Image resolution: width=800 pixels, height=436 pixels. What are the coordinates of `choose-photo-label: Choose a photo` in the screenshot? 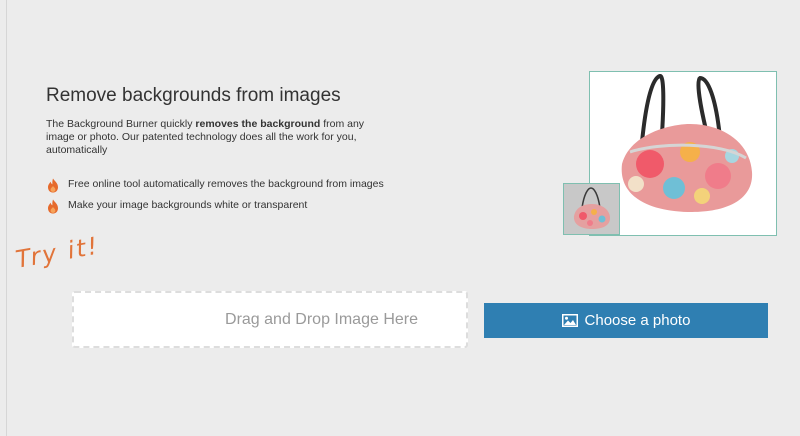 It's located at (637, 320).